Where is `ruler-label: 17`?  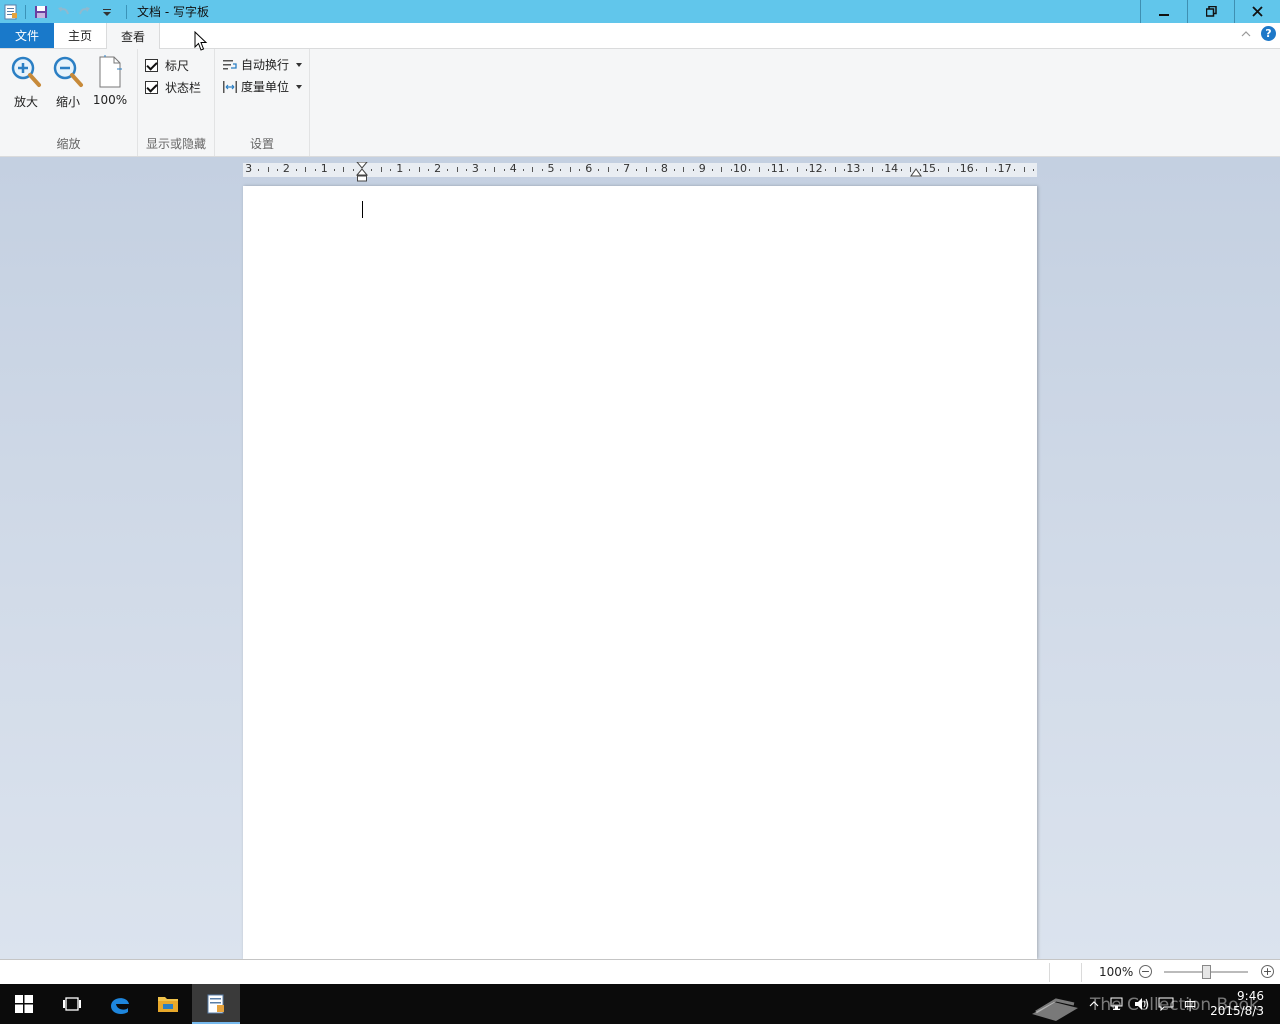 ruler-label: 17 is located at coordinates (1004, 168).